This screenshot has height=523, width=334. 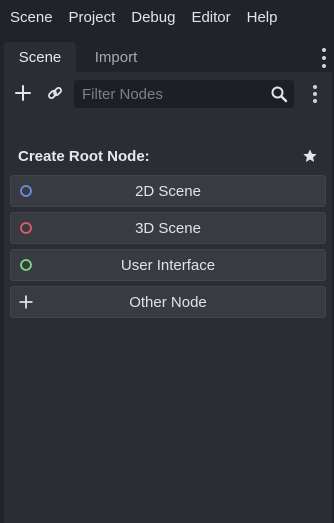 I want to click on menu-project: Project, so click(x=92, y=18).